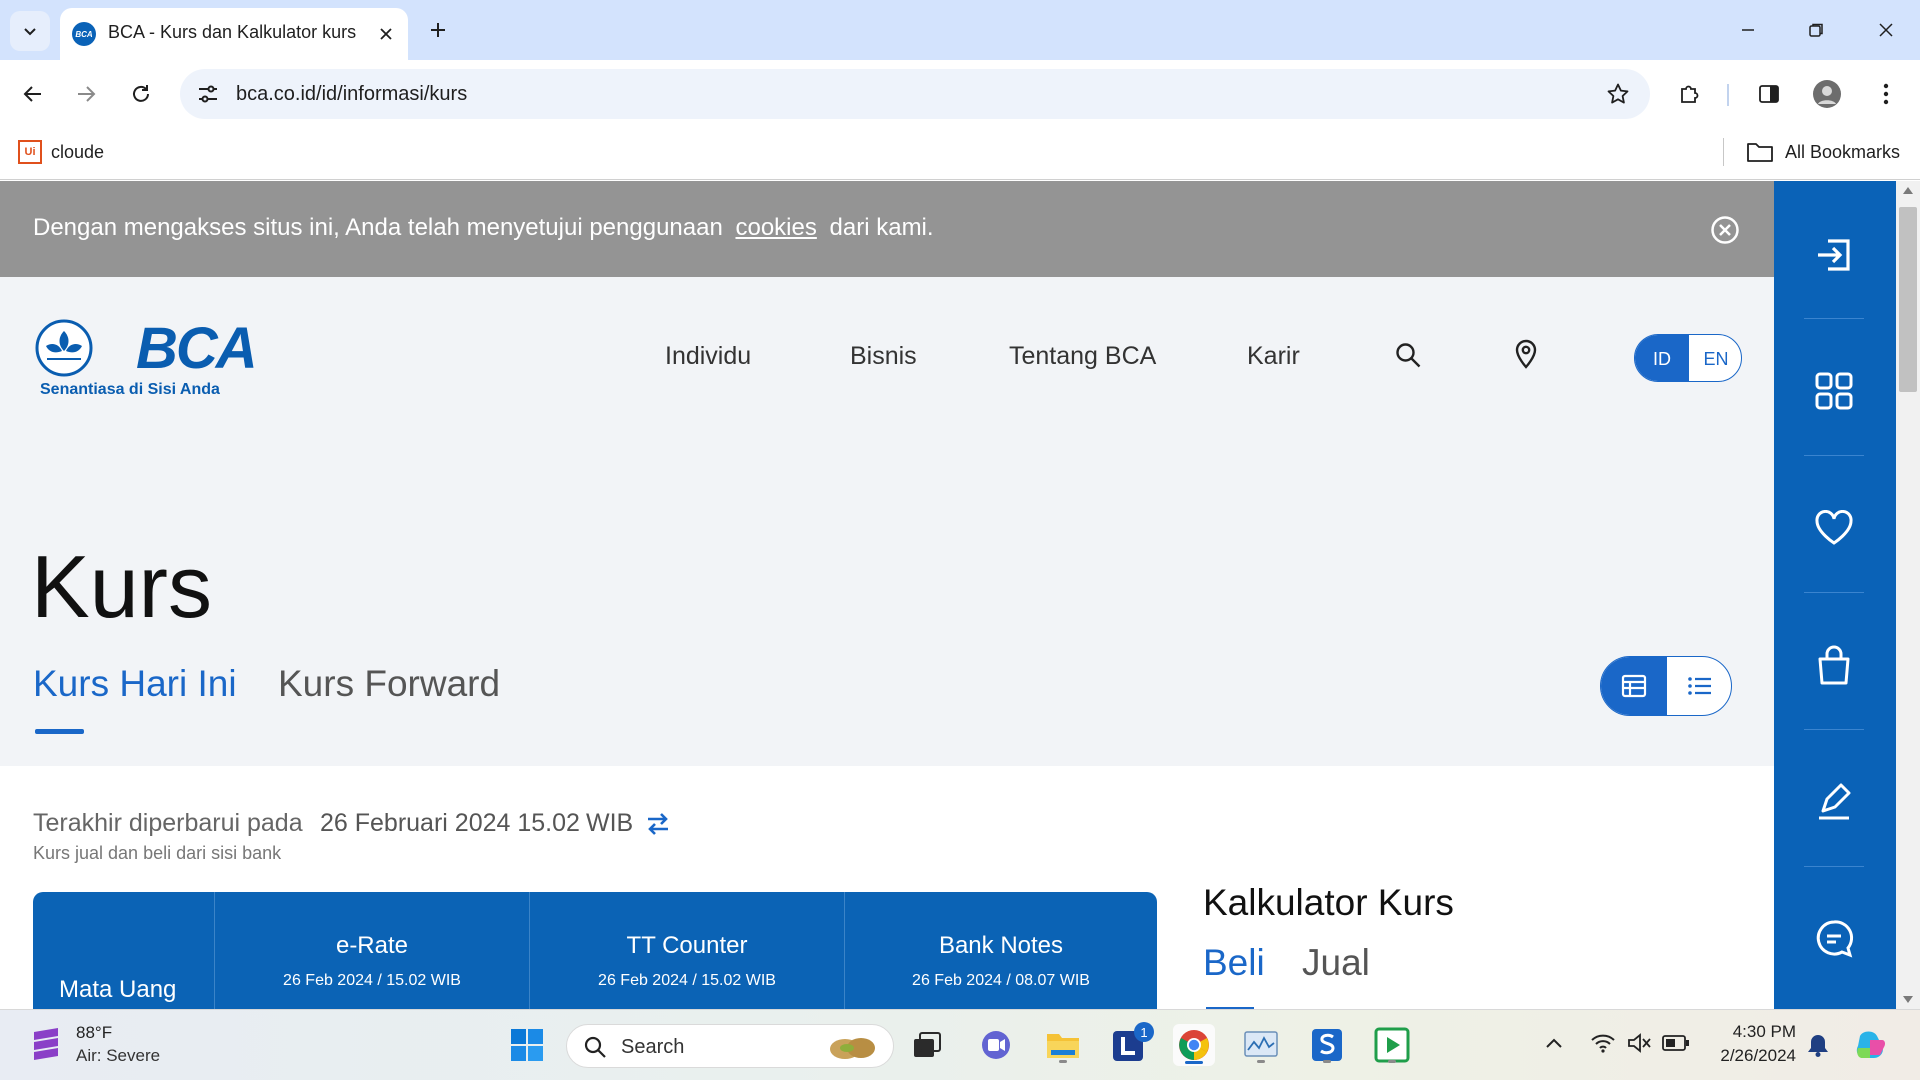  What do you see at coordinates (94, 1032) in the screenshot?
I see `weather-temperature: 88°F` at bounding box center [94, 1032].